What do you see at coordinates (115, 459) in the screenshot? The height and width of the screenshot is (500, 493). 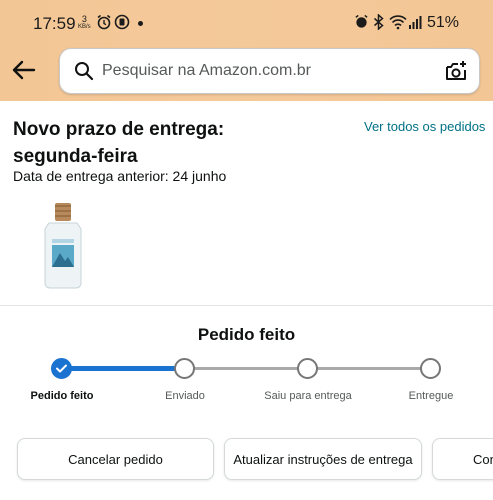 I see `cancel-order-button: Cancelar pedido` at bounding box center [115, 459].